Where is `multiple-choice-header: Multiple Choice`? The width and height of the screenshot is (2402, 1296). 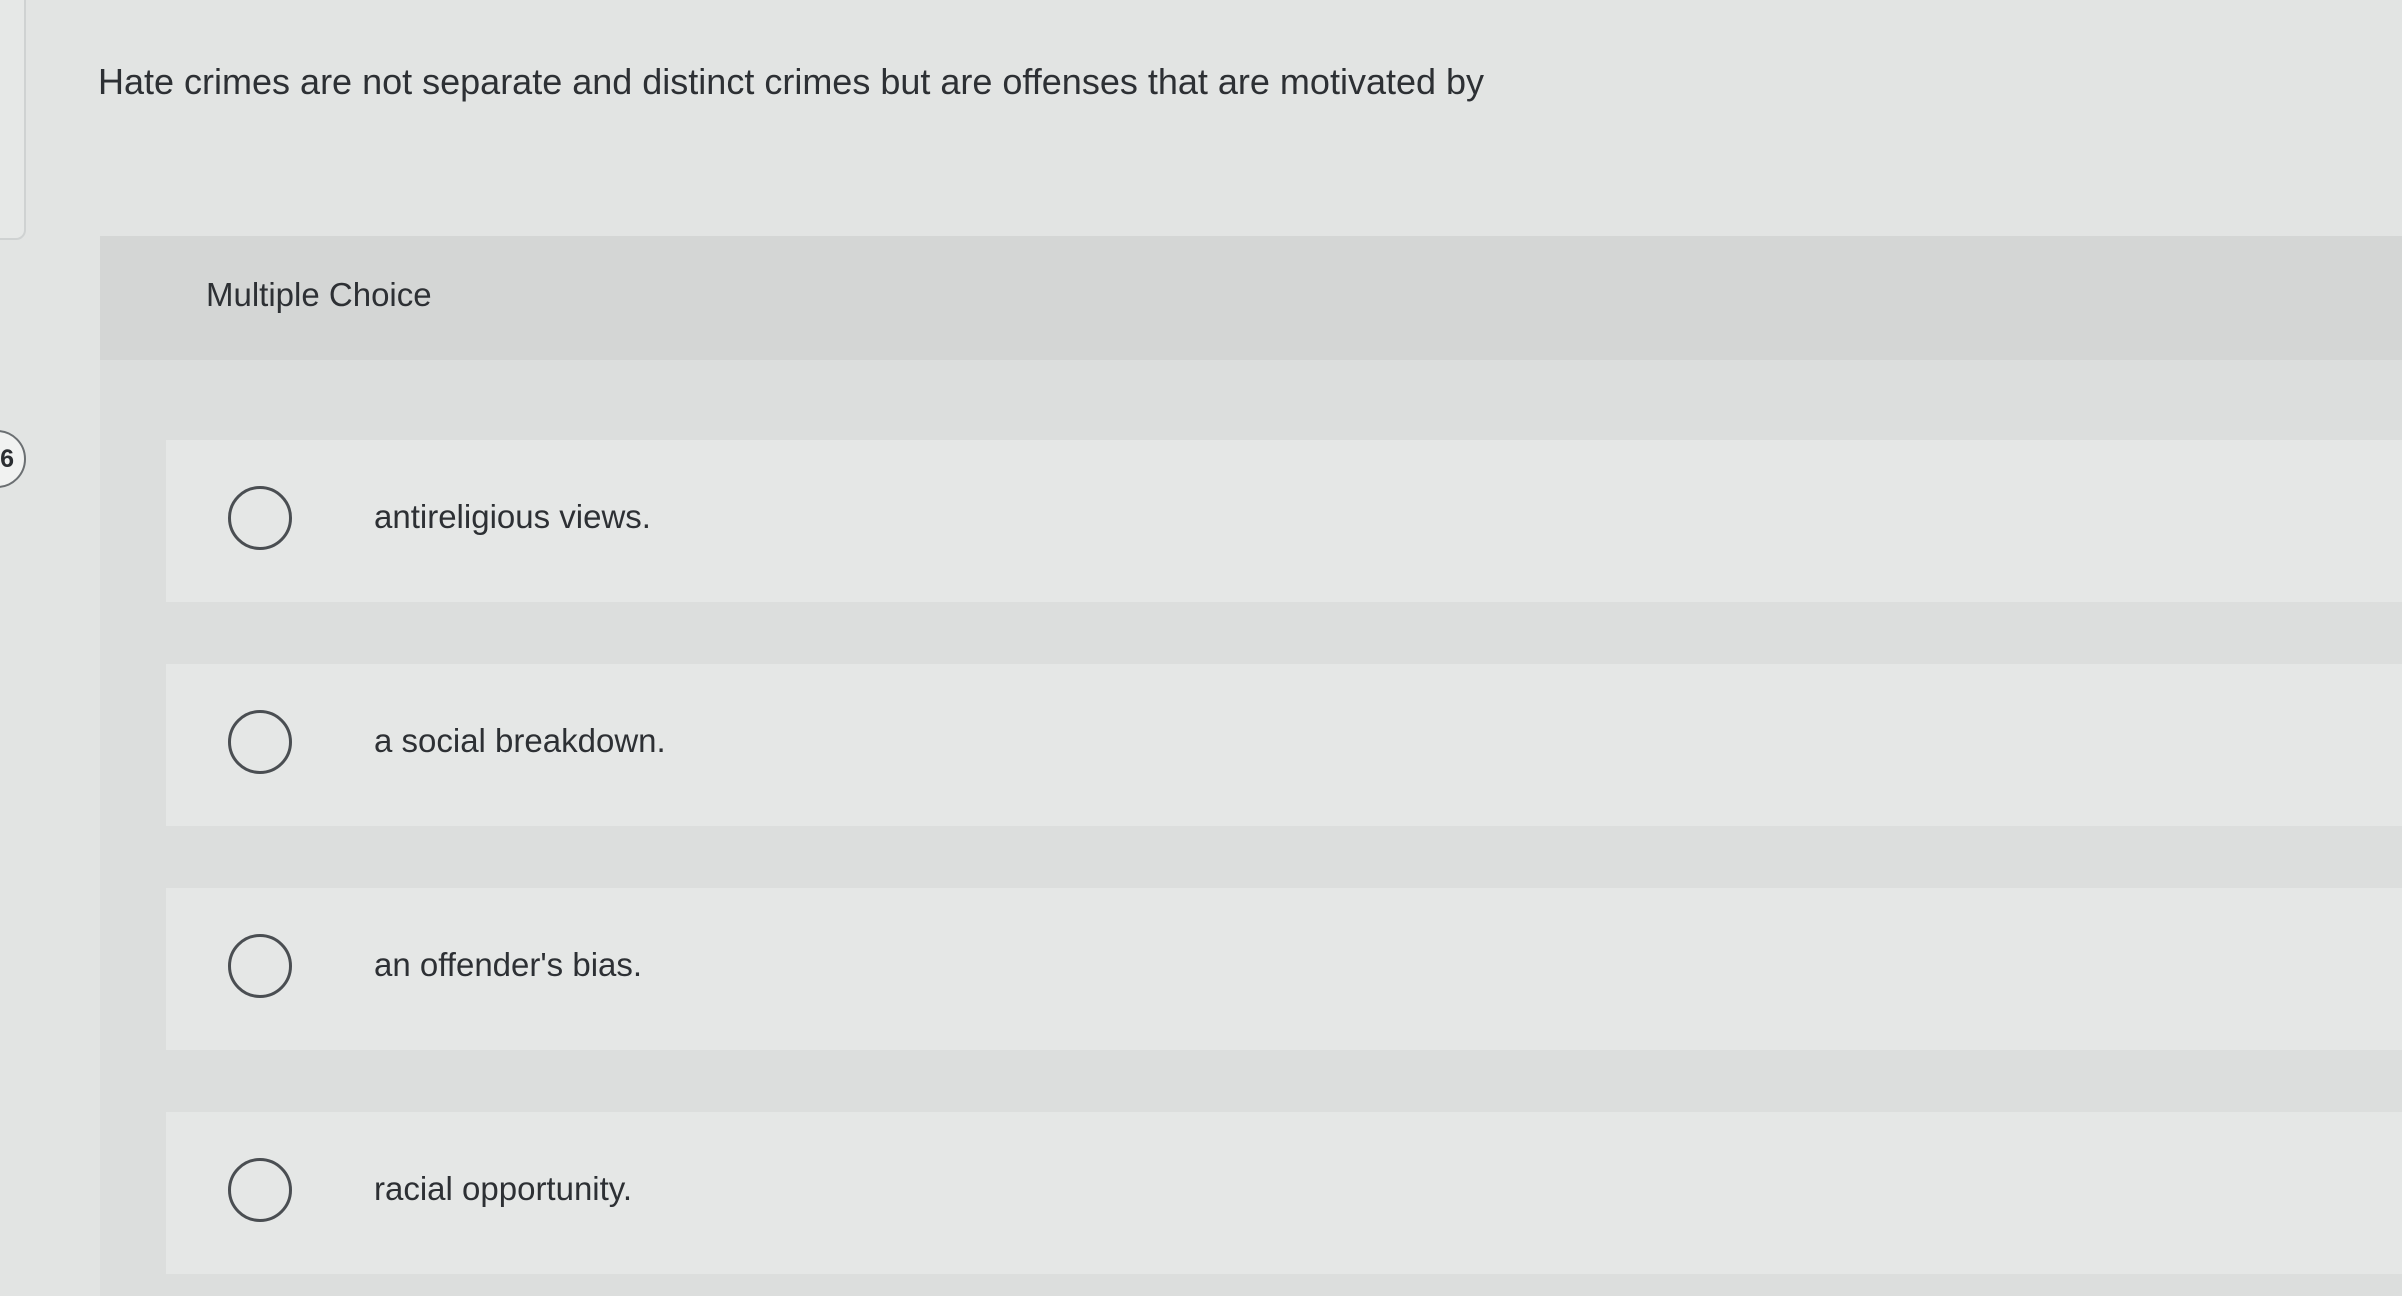
multiple-choice-header: Multiple Choice is located at coordinates (1251, 298).